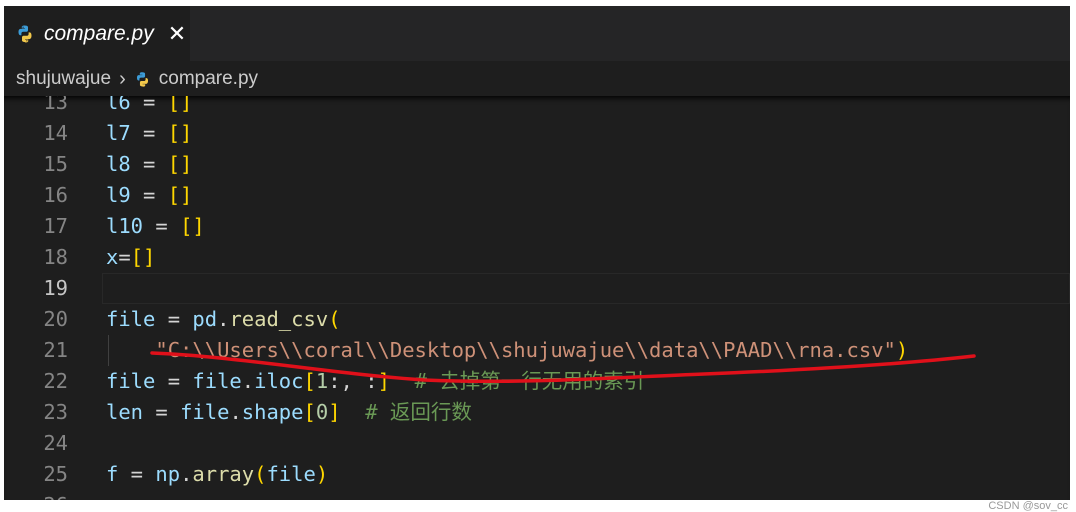 This screenshot has height=512, width=1076. Describe the element at coordinates (537, 226) in the screenshot. I see `code-line: 17 l10 = []` at that location.